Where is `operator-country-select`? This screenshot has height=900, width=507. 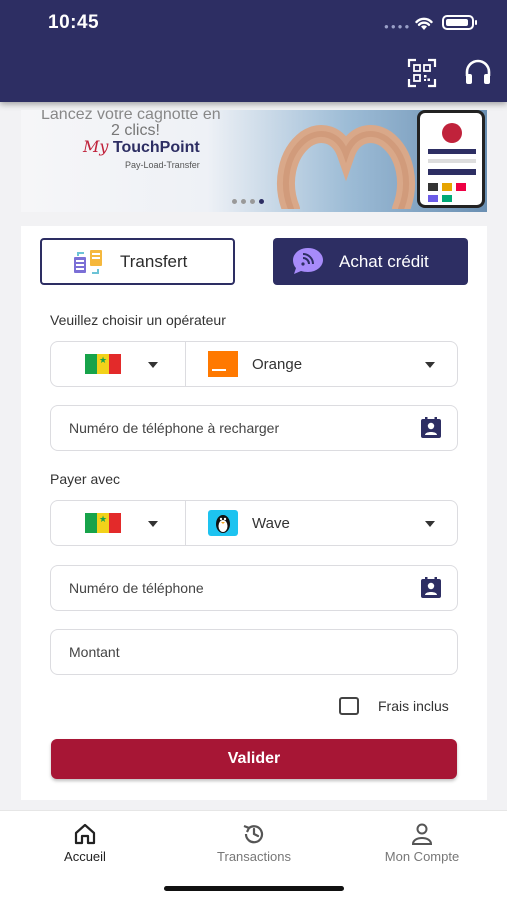 operator-country-select is located at coordinates (118, 364).